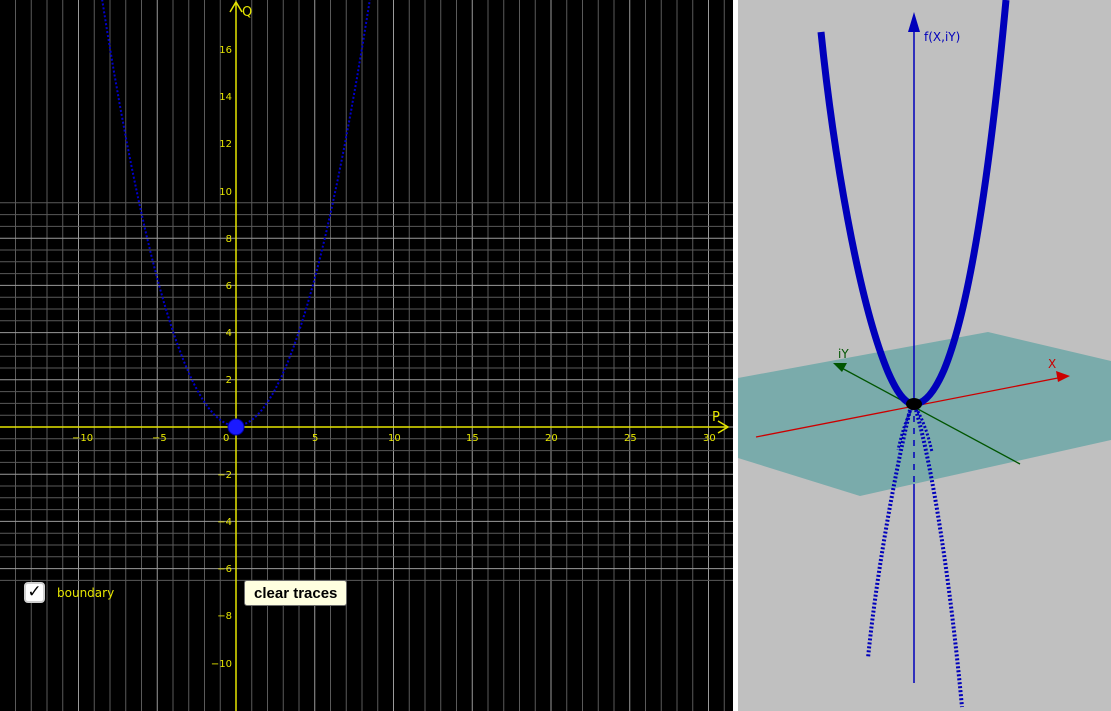  What do you see at coordinates (224, 616) in the screenshot?
I see `y-tick-label: −8` at bounding box center [224, 616].